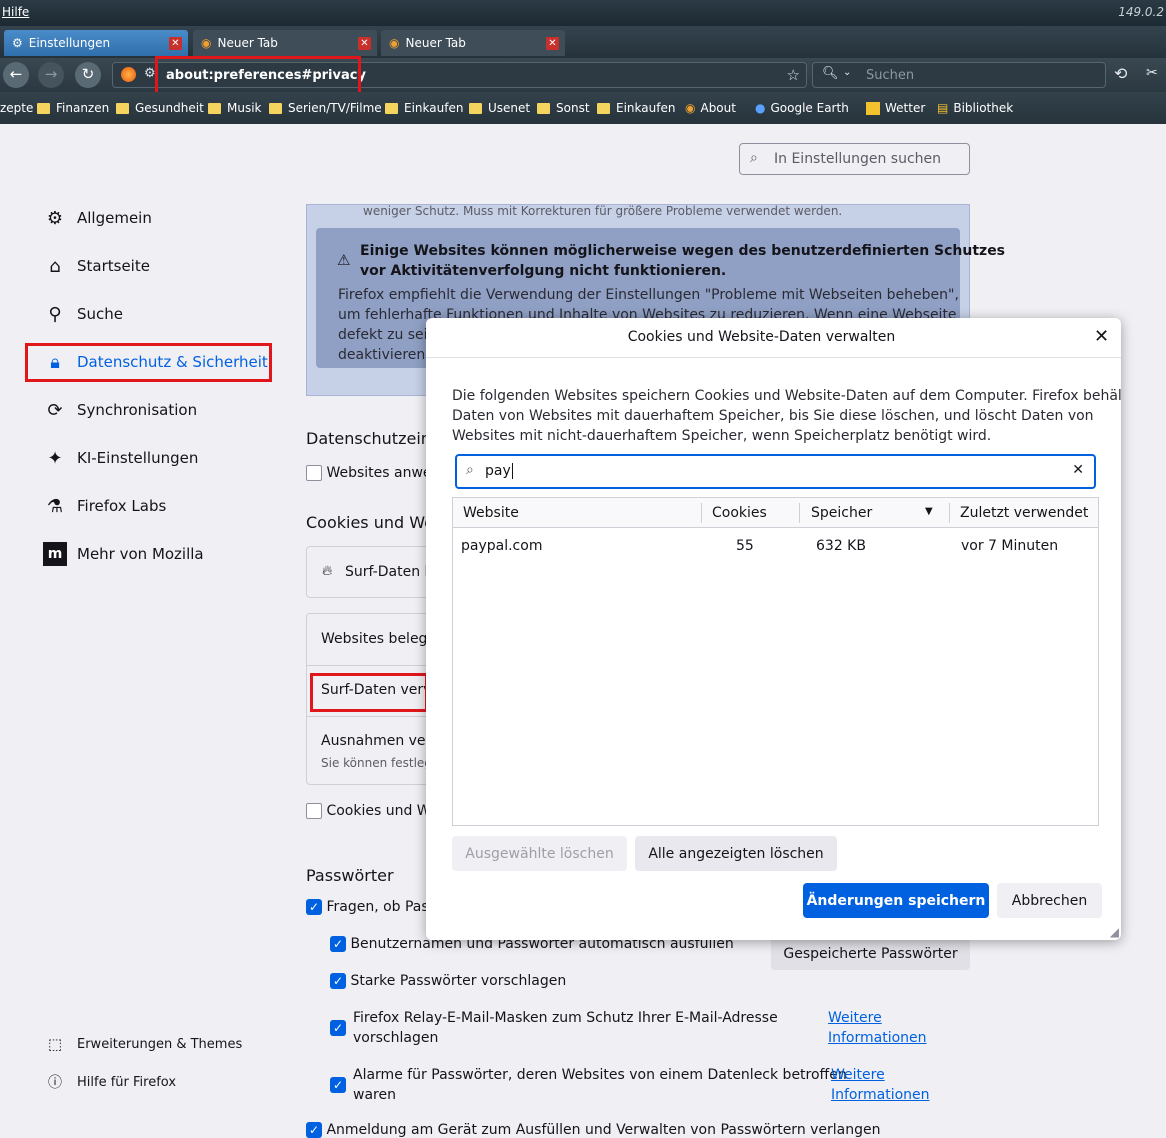 This screenshot has height=1138, width=1166. I want to click on search-bar: 🔍︎ ⌄ Suchen, so click(959, 75).